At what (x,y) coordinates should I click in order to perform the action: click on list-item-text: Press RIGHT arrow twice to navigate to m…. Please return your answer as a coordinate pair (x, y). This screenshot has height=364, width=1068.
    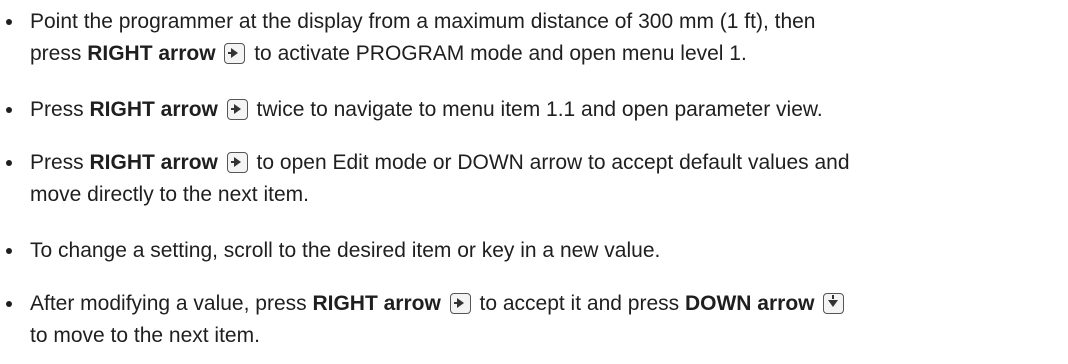
    Looking at the image, I should click on (426, 109).